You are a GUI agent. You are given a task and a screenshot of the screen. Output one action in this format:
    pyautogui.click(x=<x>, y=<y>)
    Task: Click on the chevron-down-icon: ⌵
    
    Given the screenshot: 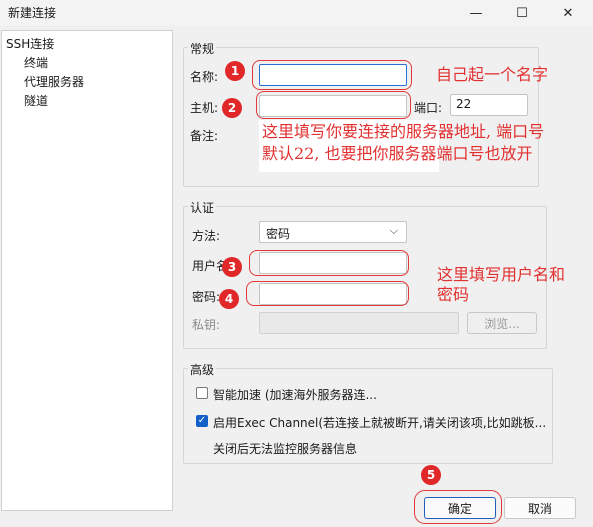 What is the action you would take?
    pyautogui.click(x=393, y=230)
    